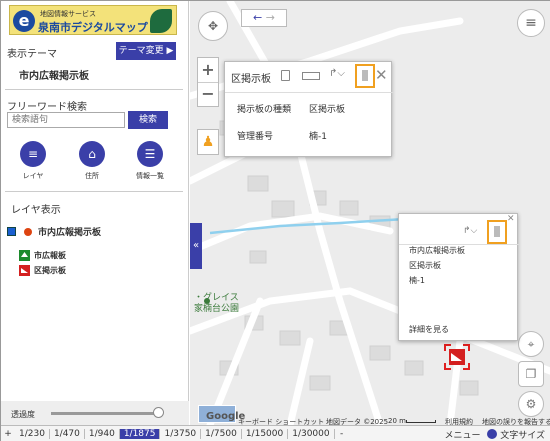 Image resolution: width=550 pixels, height=441 pixels. I want to click on street-view-pegman-icon: ♟, so click(208, 142).